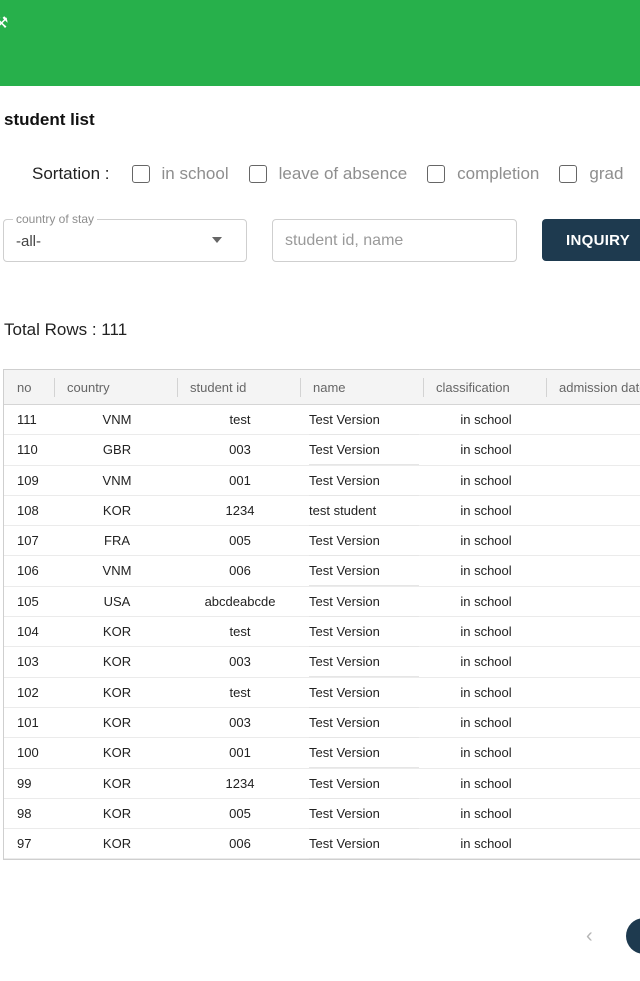 This screenshot has height=981, width=640. What do you see at coordinates (591, 174) in the screenshot?
I see `sort-option-graduation: grad` at bounding box center [591, 174].